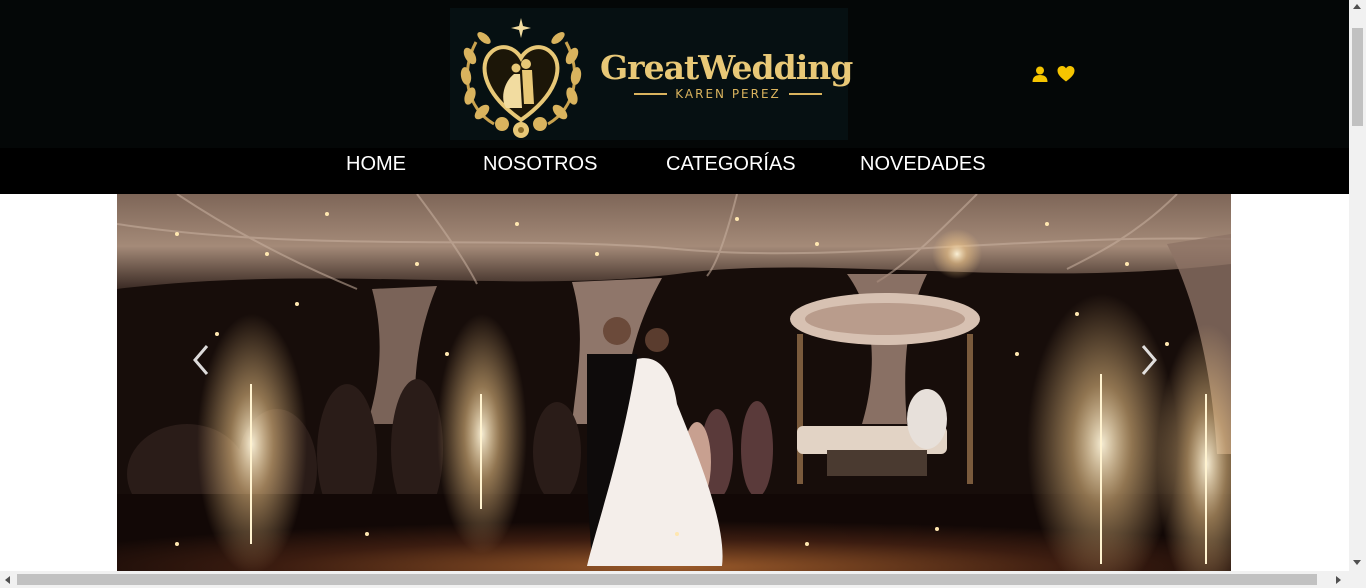 The width and height of the screenshot is (1366, 588). I want to click on chevron-right-icon, so click(1149, 360).